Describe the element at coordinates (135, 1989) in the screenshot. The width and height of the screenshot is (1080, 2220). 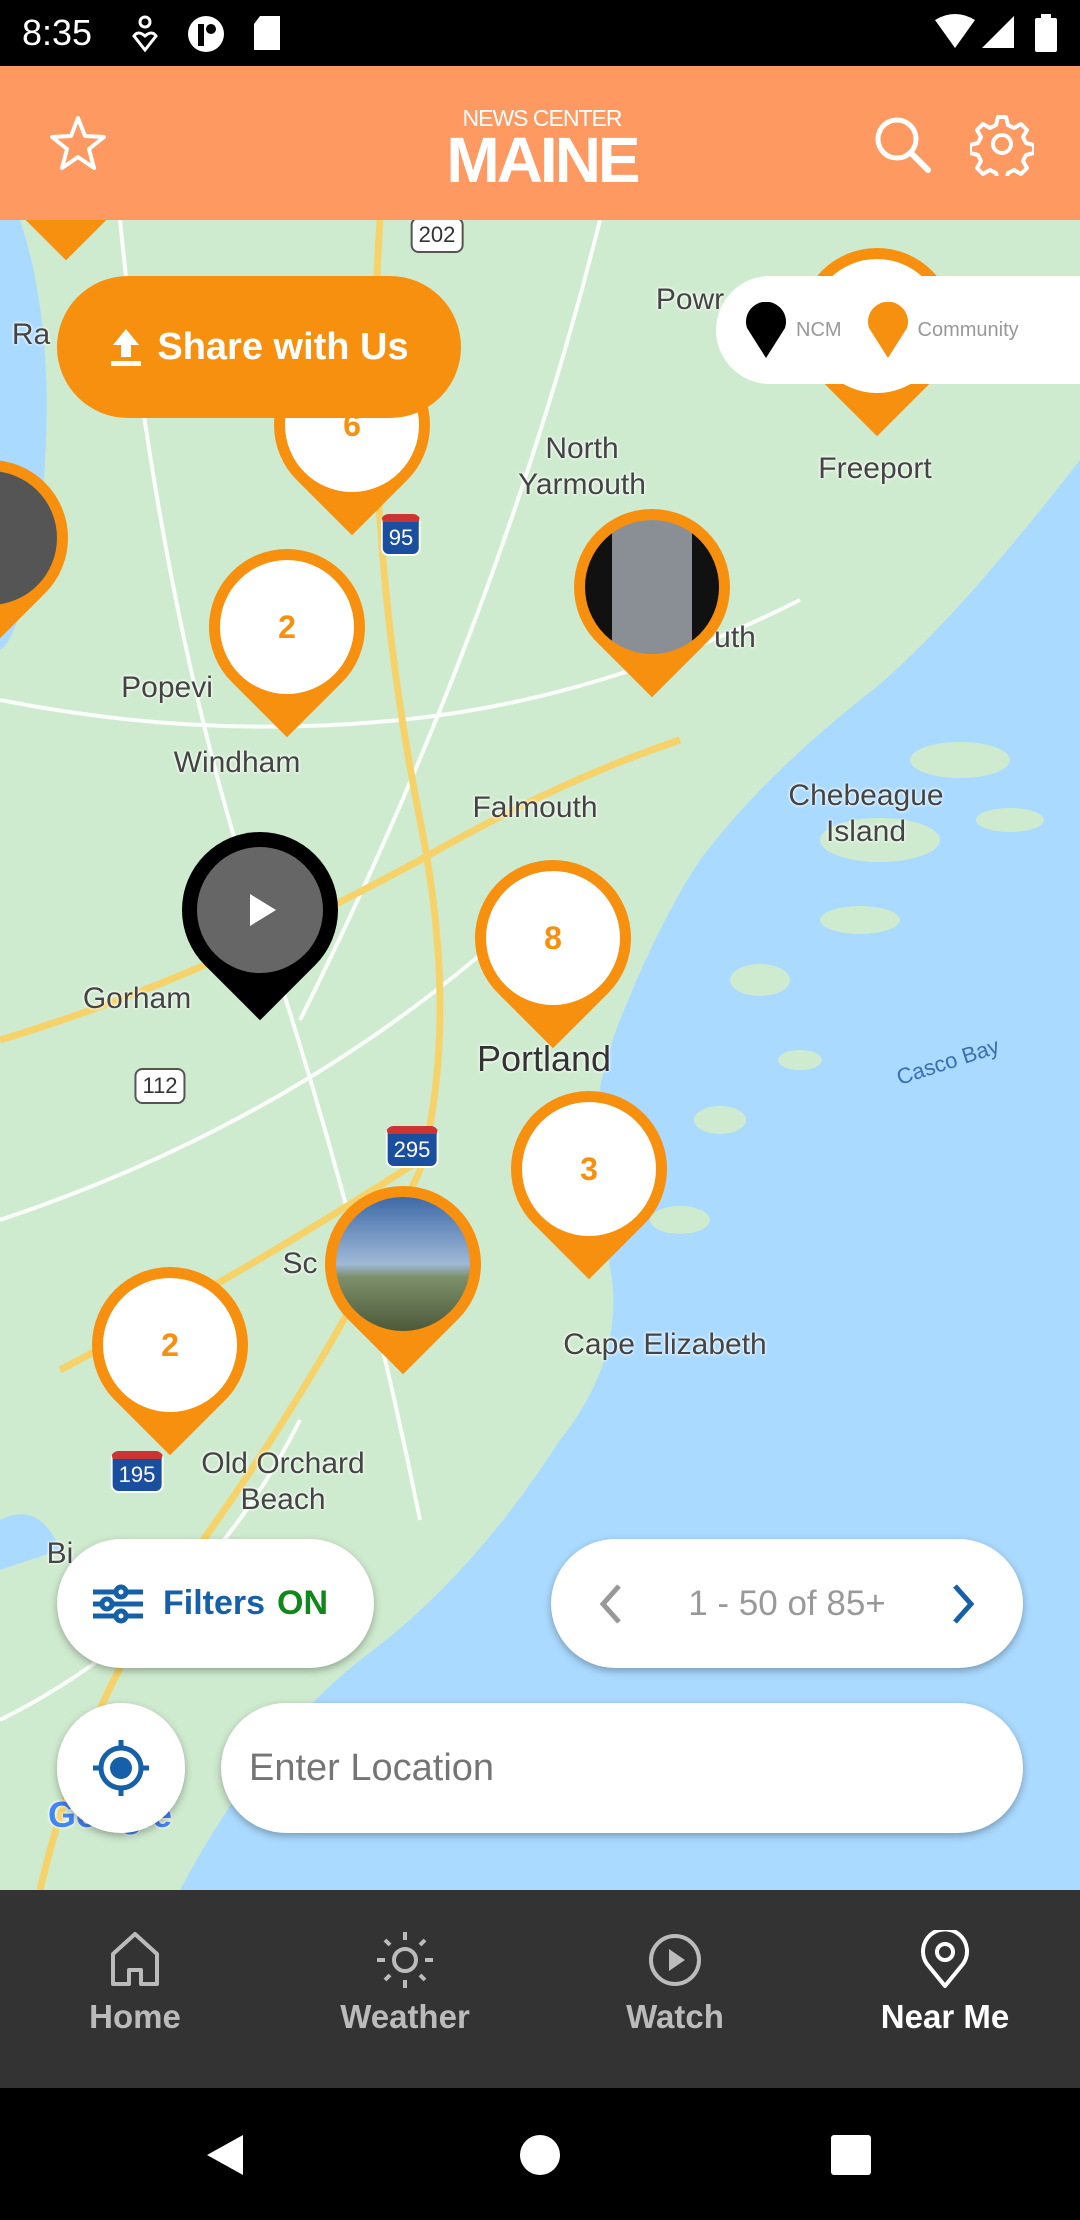
I see `nav-item-home: Home` at that location.